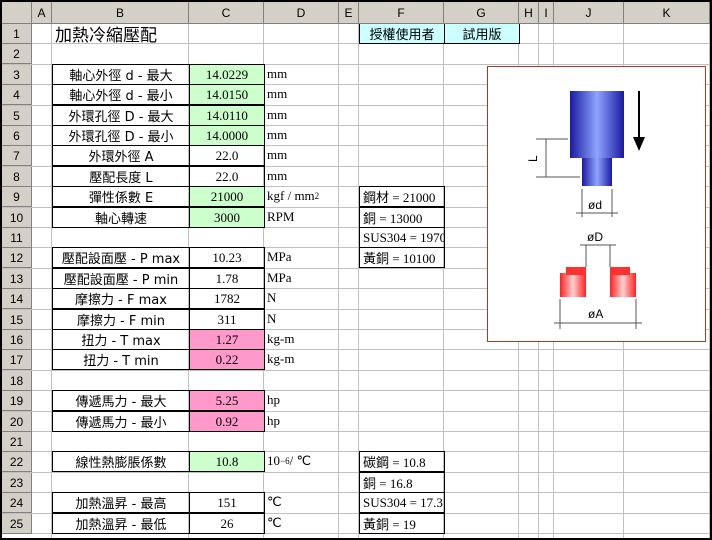 The height and width of the screenshot is (540, 712). I want to click on row-header: 10, so click(17, 218).